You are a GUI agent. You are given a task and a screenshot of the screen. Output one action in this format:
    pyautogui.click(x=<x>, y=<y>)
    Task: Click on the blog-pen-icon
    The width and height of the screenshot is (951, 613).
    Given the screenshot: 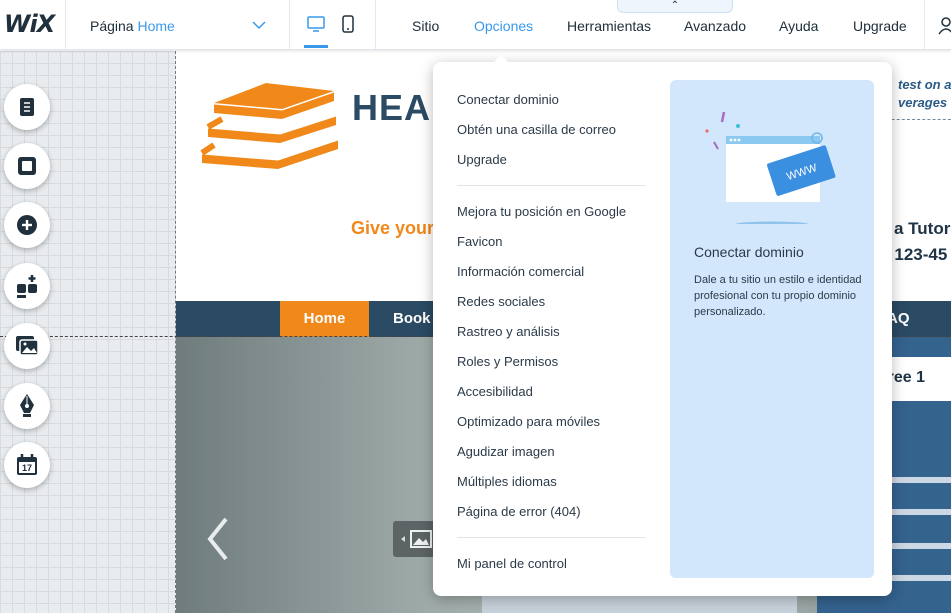 What is the action you would take?
    pyautogui.click(x=27, y=405)
    